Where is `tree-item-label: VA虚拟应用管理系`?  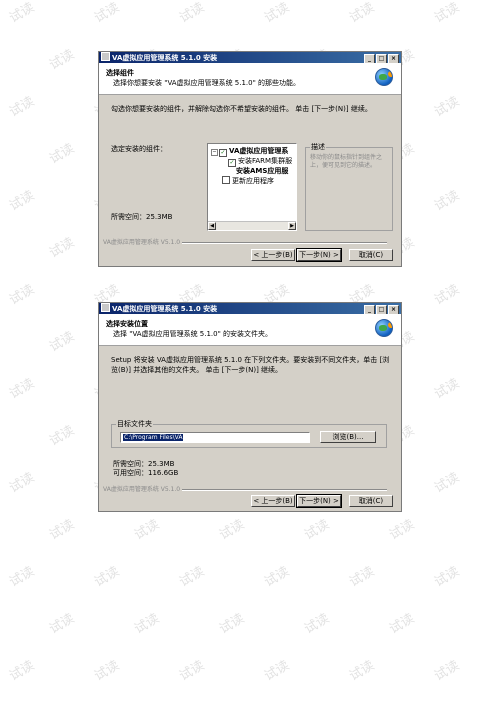
tree-item-label: VA虚拟应用管理系 is located at coordinates (259, 151).